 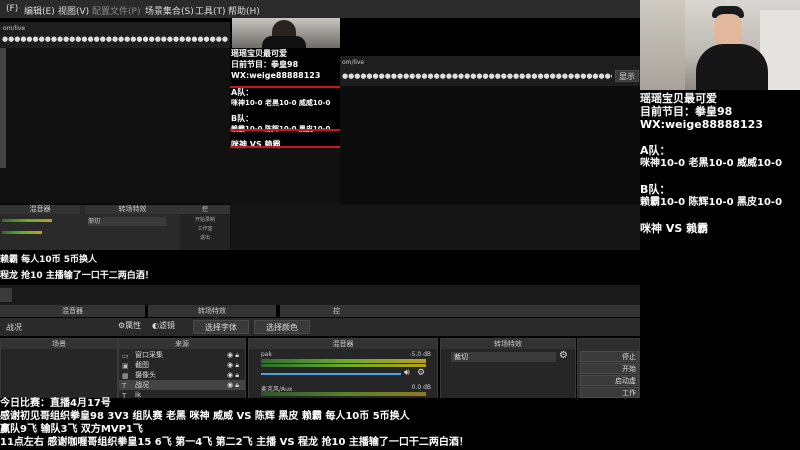 What do you see at coordinates (125, 376) in the screenshot?
I see `source-type-icons: ▭ ▣ ▦ T T` at bounding box center [125, 376].